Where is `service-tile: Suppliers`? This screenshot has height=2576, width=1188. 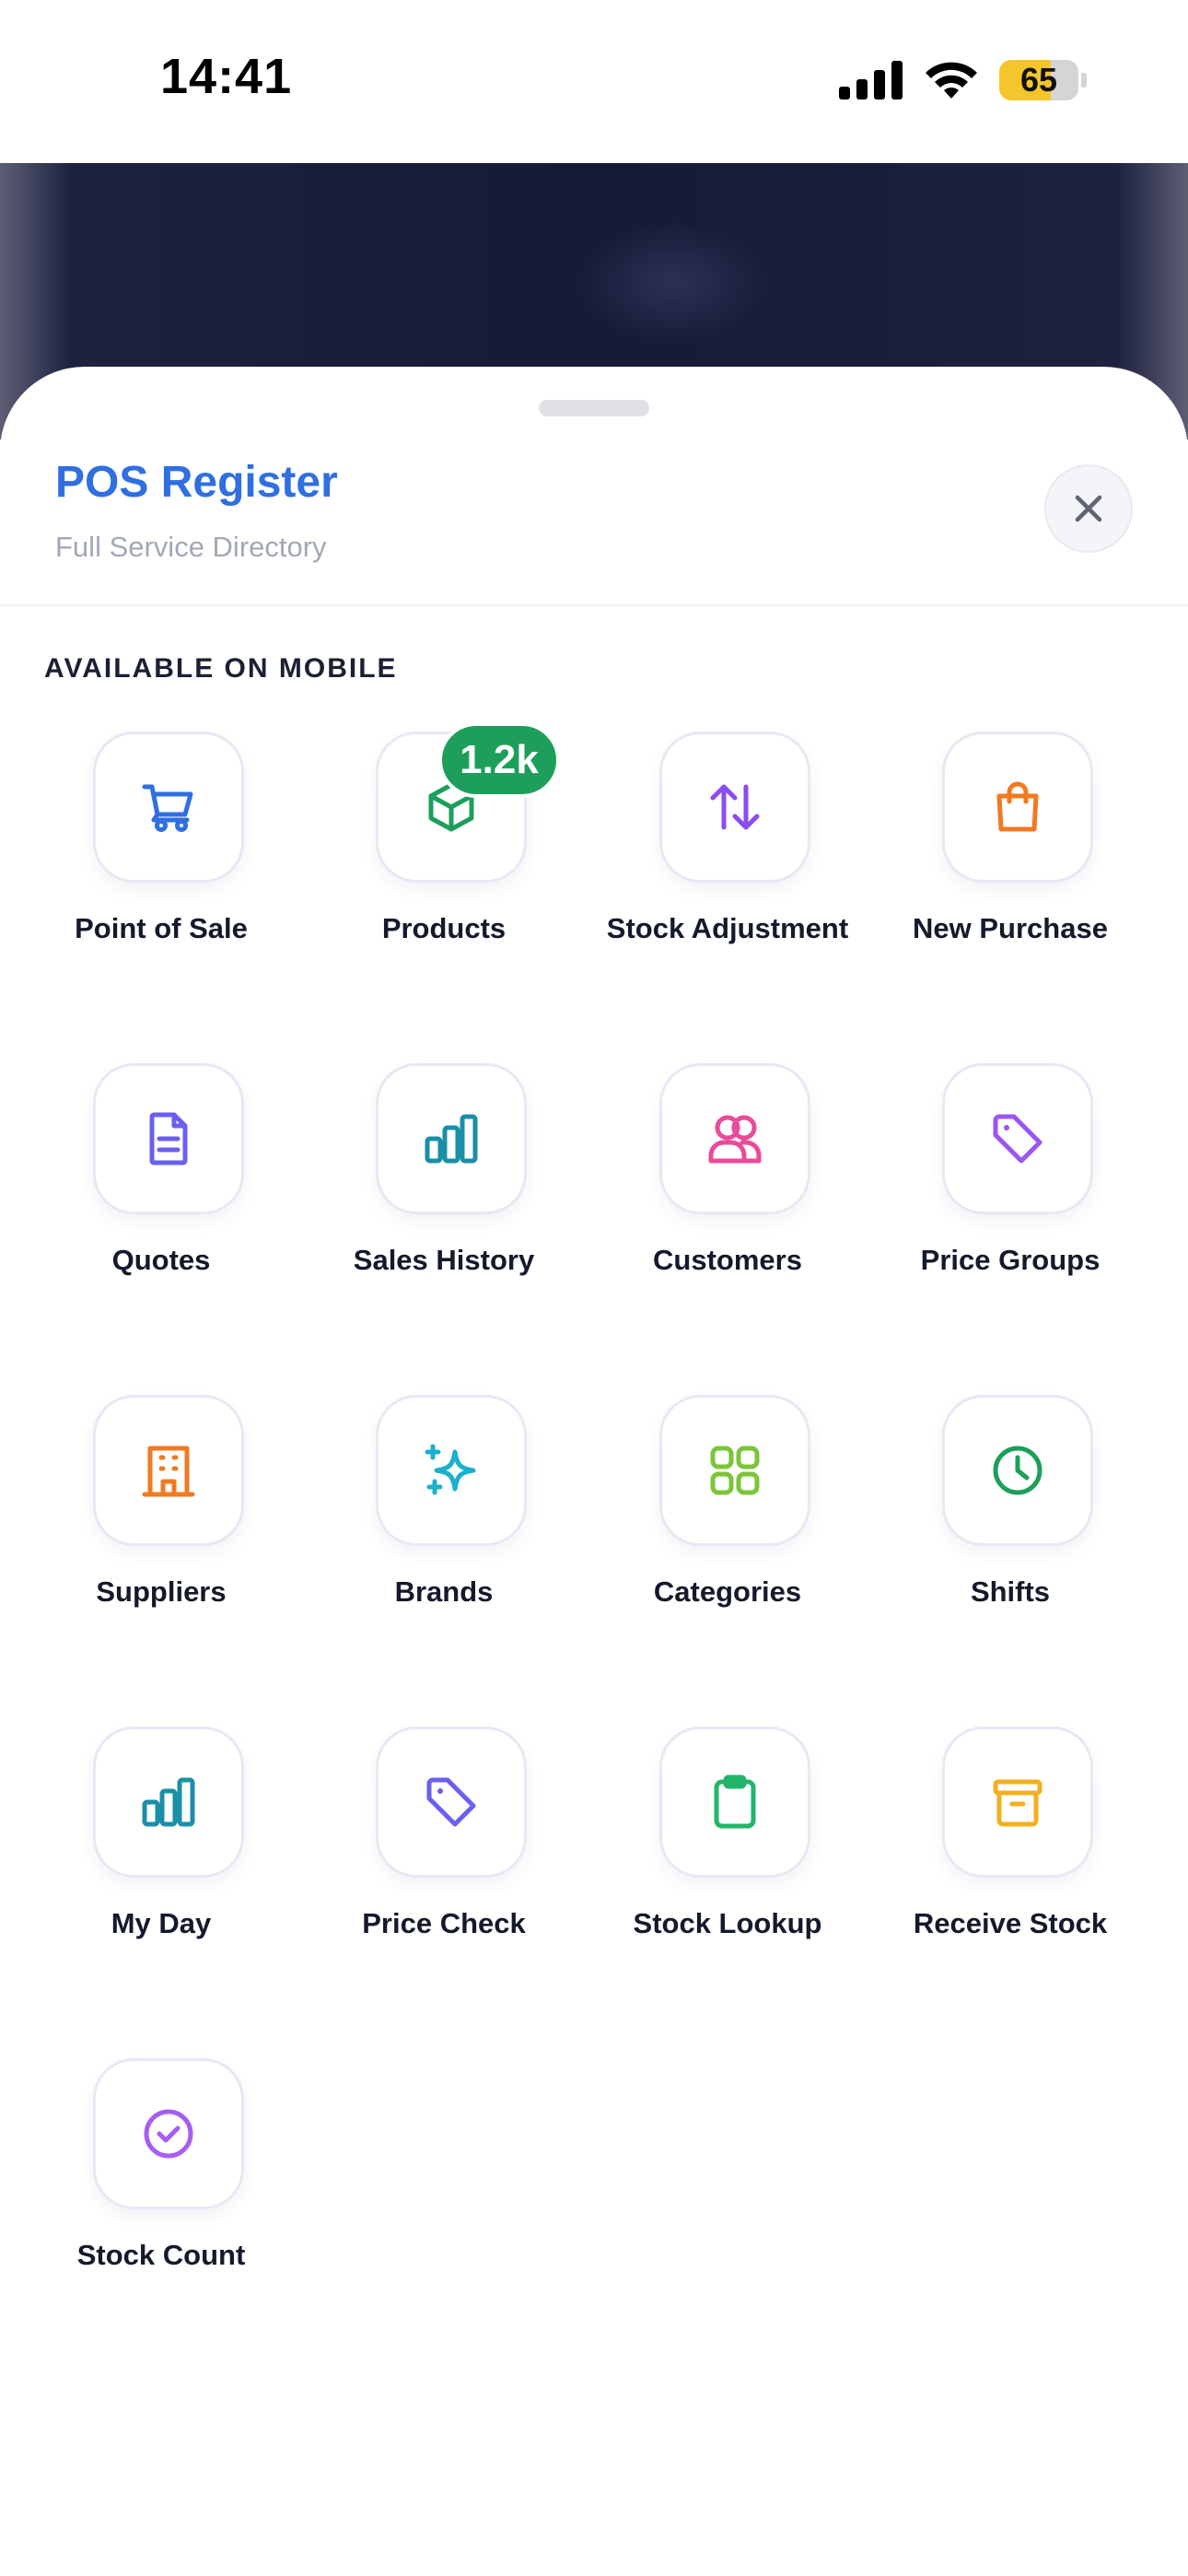
service-tile: Suppliers is located at coordinates (161, 1533).